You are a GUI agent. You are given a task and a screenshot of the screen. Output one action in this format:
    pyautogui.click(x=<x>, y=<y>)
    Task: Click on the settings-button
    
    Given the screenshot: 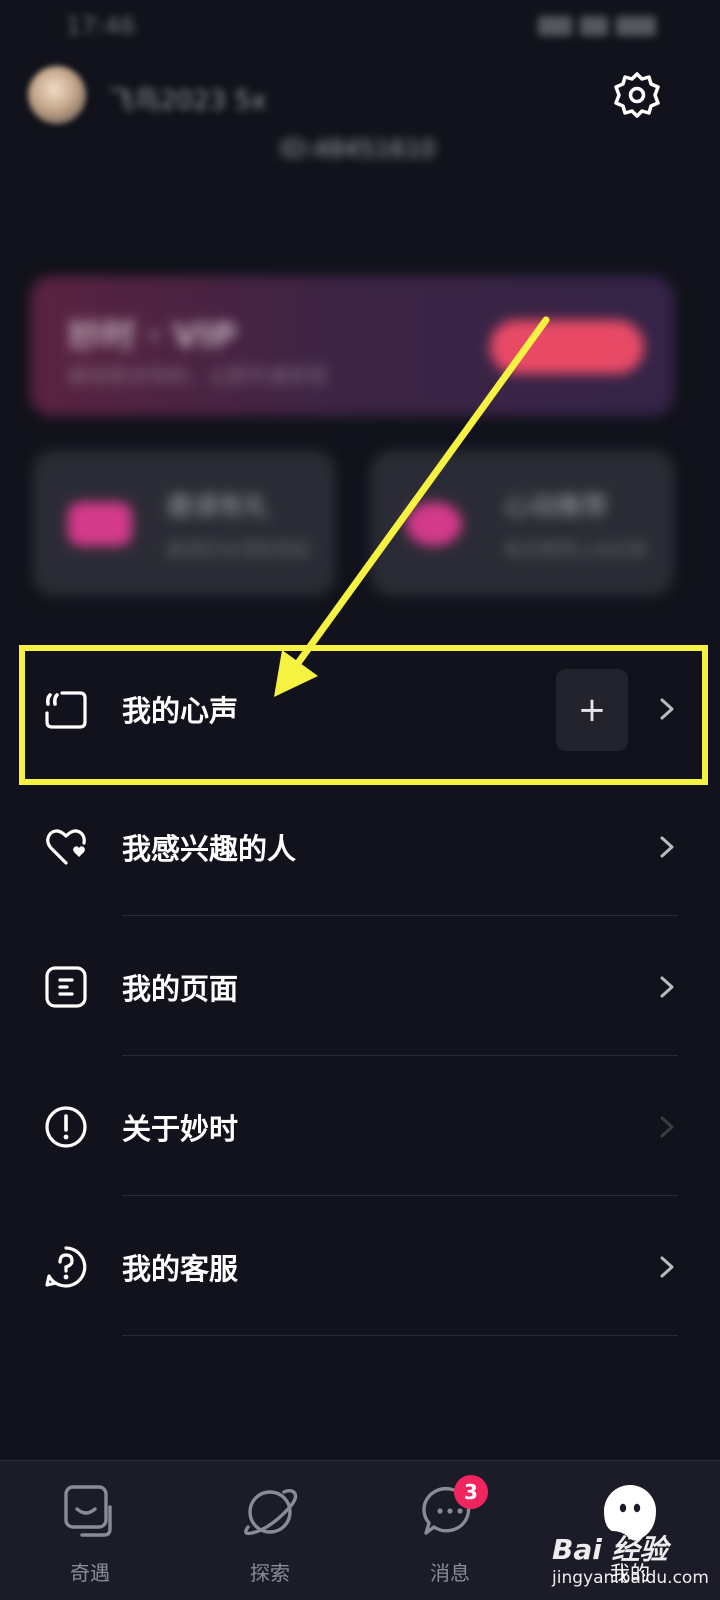 What is the action you would take?
    pyautogui.click(x=637, y=95)
    